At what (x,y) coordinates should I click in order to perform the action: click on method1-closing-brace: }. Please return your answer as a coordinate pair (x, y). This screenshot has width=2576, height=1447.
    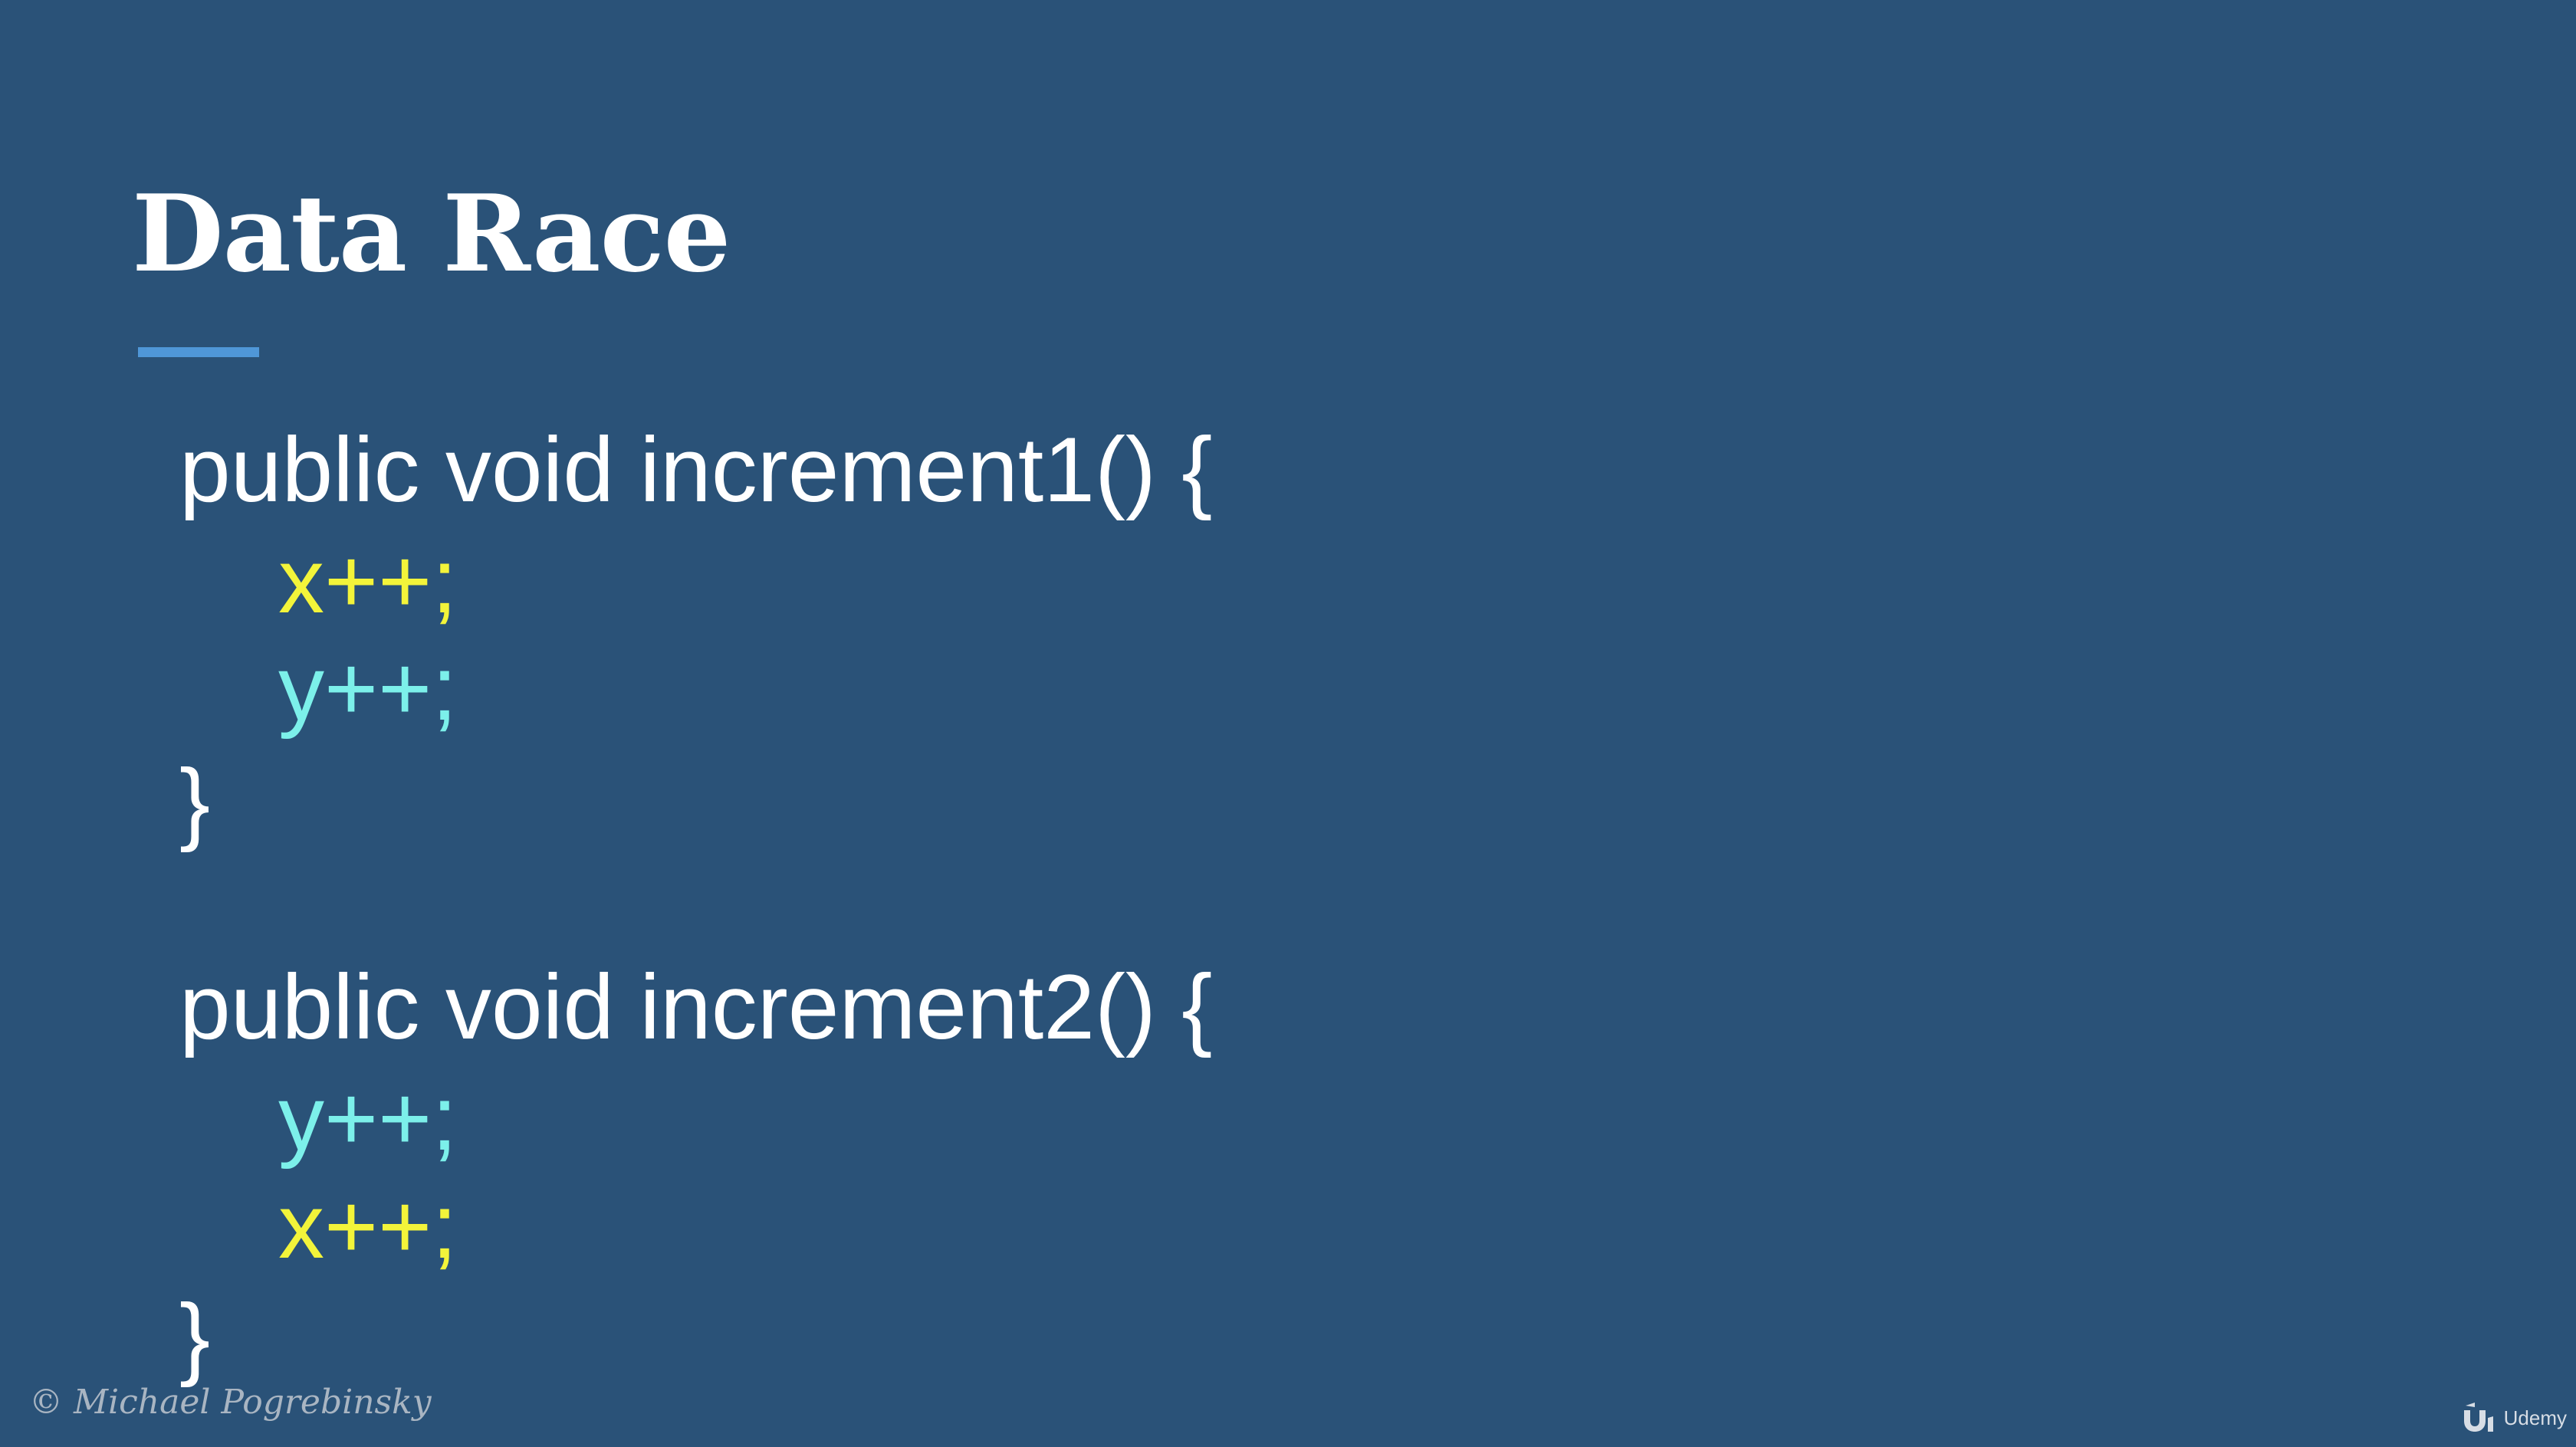
    Looking at the image, I should click on (195, 801).